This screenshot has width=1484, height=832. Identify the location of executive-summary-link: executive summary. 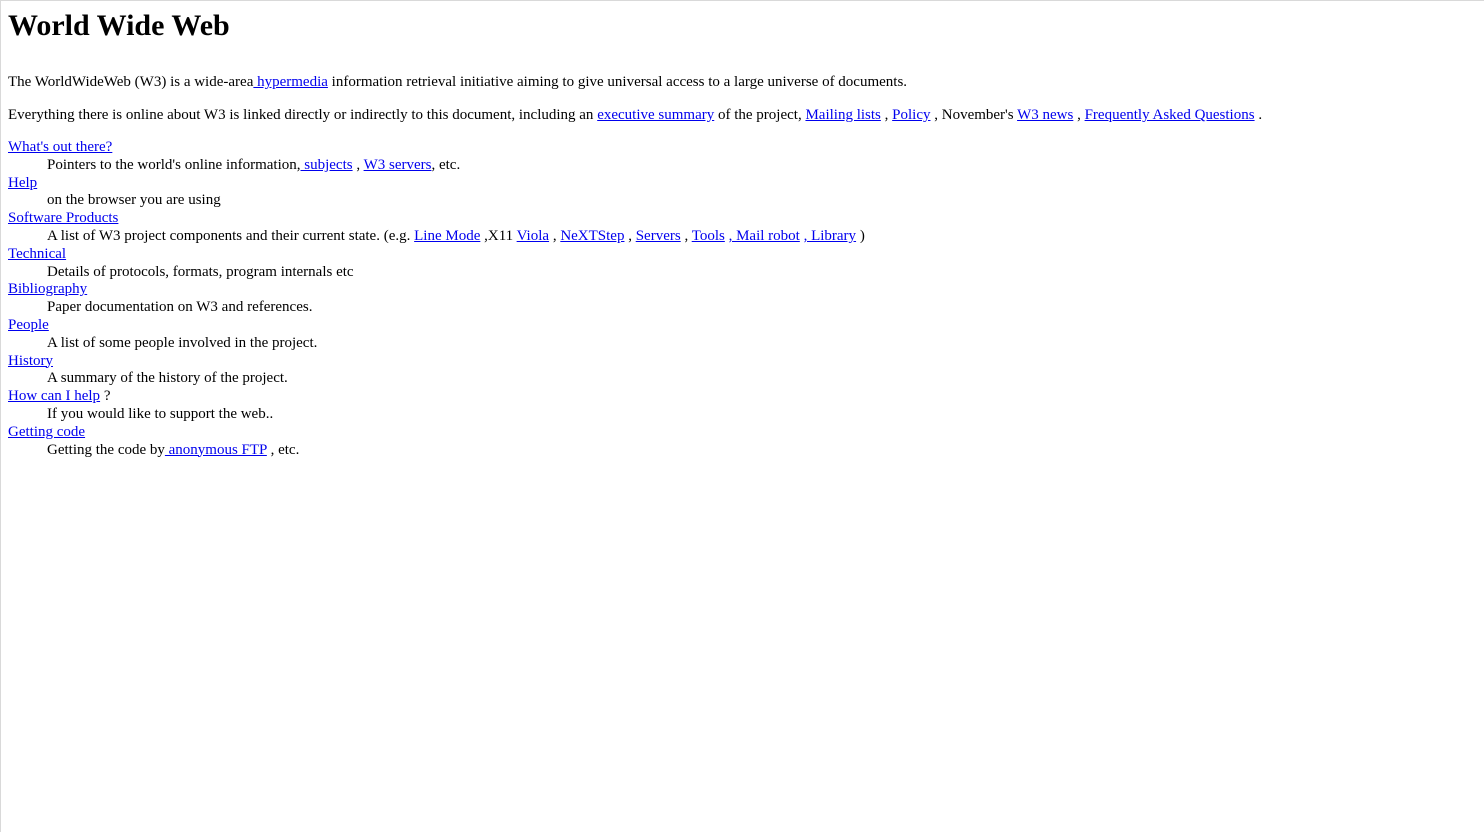
(655, 115).